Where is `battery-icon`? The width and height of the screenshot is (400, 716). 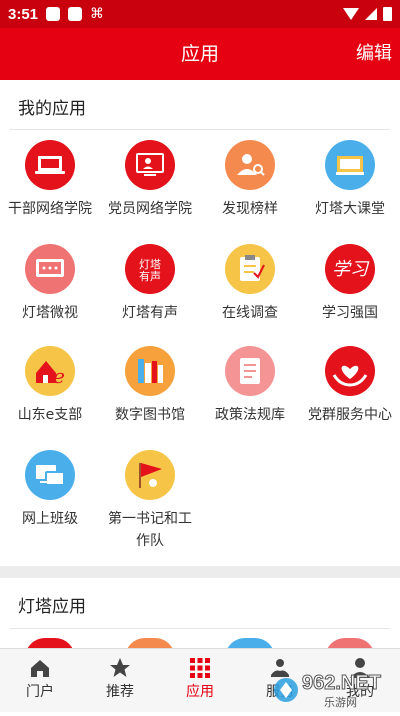
battery-icon is located at coordinates (387, 14).